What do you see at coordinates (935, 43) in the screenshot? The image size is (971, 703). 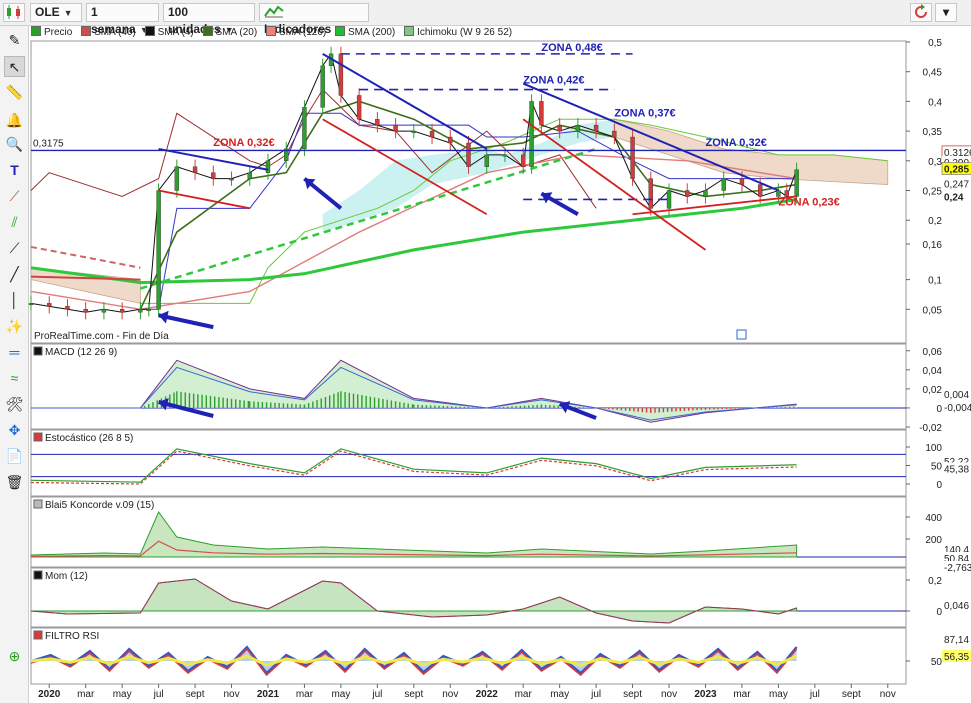 I see `y-tick-label: 0,5` at bounding box center [935, 43].